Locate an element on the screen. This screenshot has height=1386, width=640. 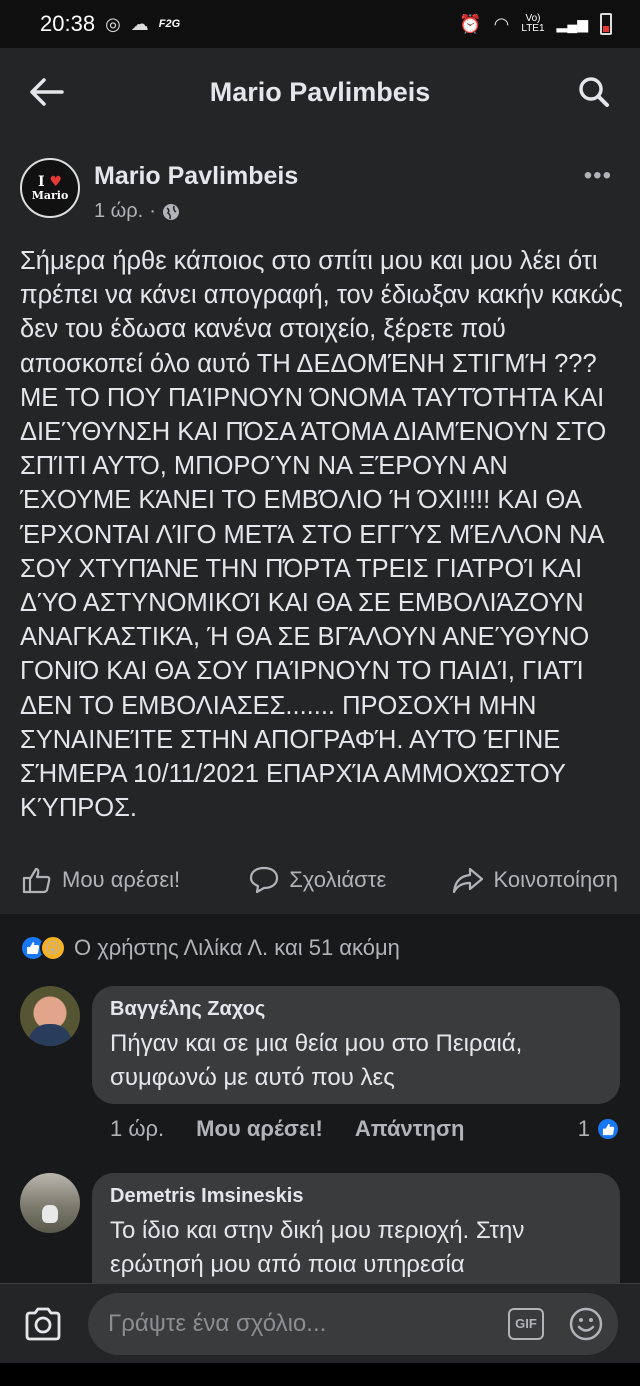
comment-reply-button: Απάντηση is located at coordinates (410, 1129).